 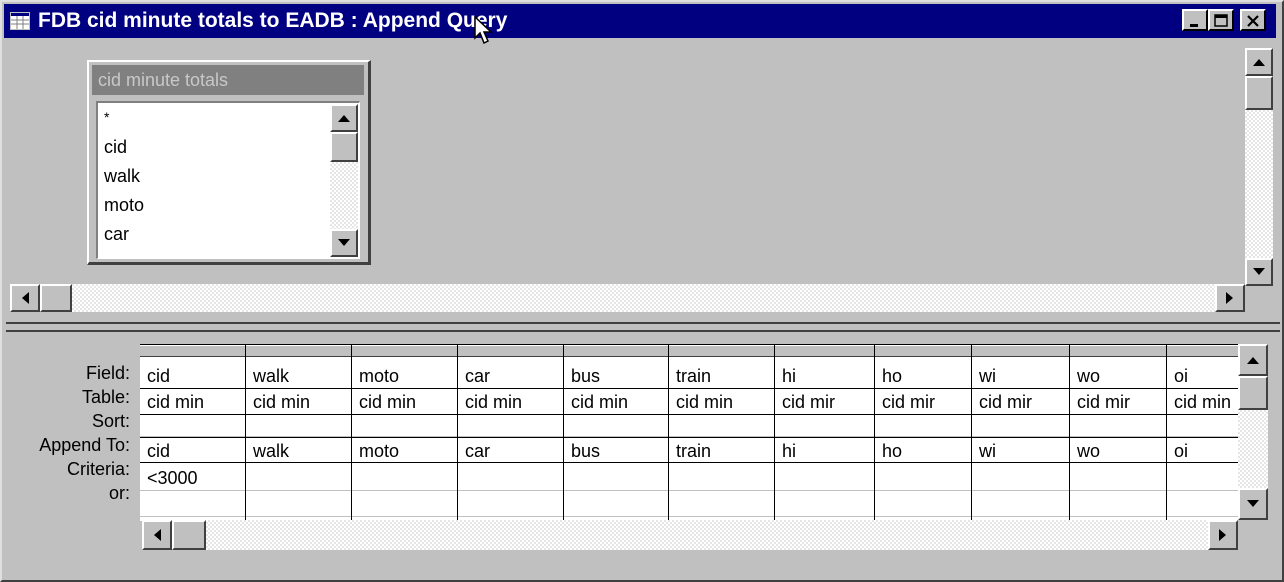 What do you see at coordinates (1202, 450) in the screenshot?
I see `cell-append-to: oi` at bounding box center [1202, 450].